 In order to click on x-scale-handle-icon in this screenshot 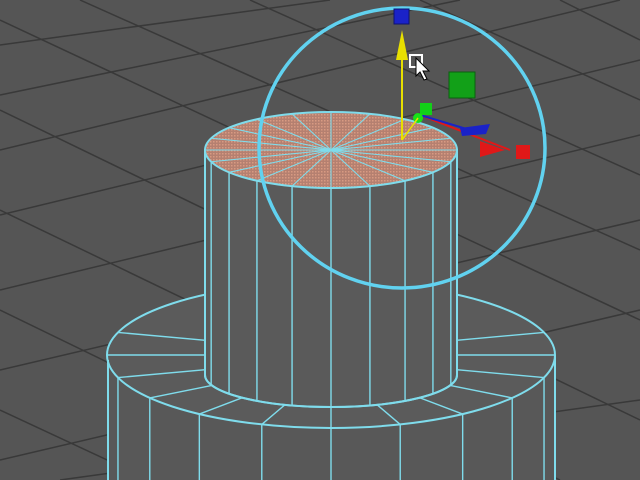, I will do `click(523, 152)`.